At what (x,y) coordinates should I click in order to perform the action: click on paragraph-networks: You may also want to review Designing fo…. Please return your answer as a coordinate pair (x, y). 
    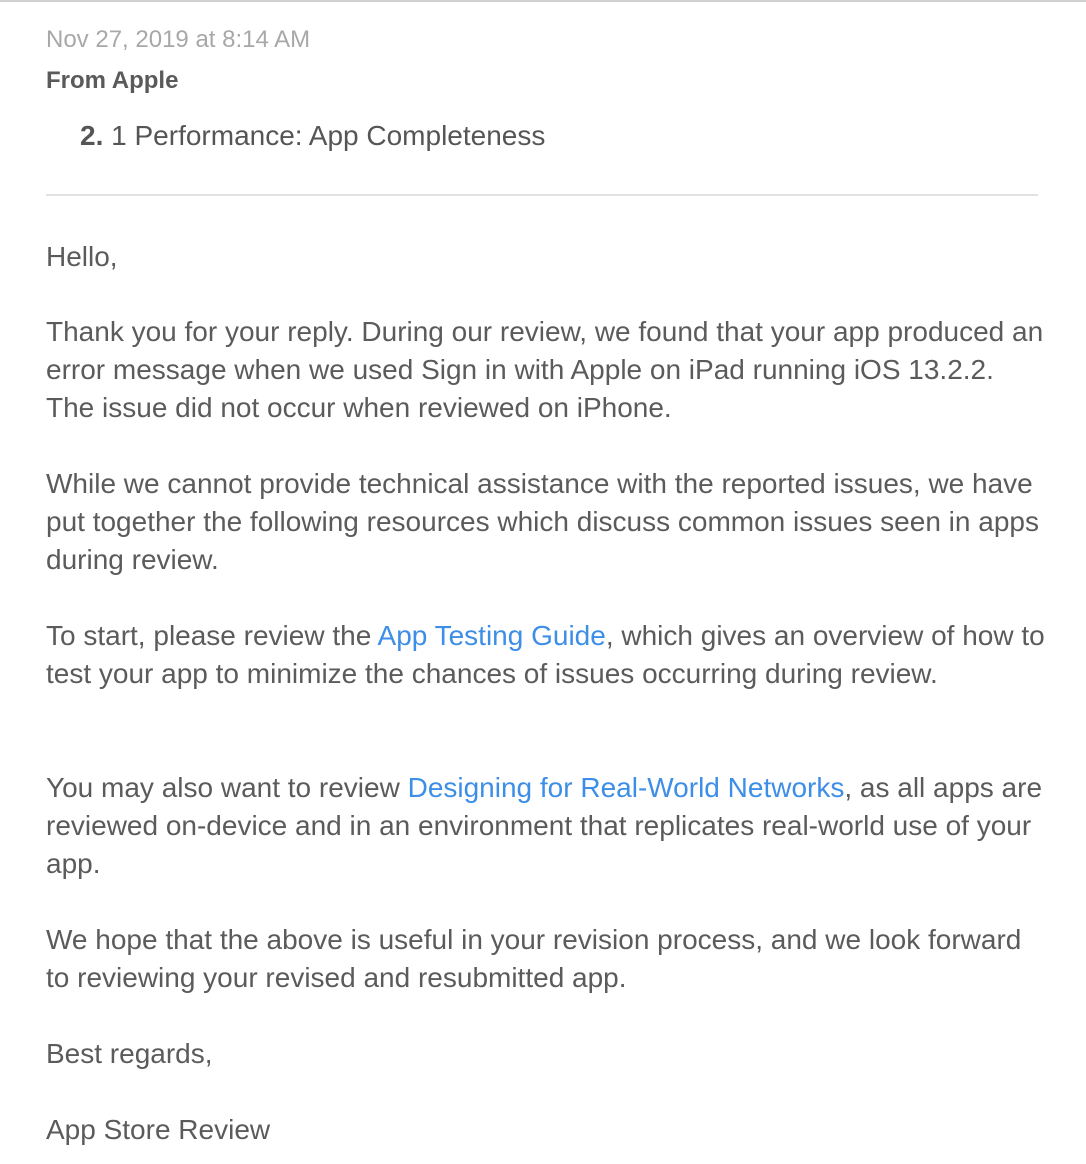
    Looking at the image, I should click on (546, 826).